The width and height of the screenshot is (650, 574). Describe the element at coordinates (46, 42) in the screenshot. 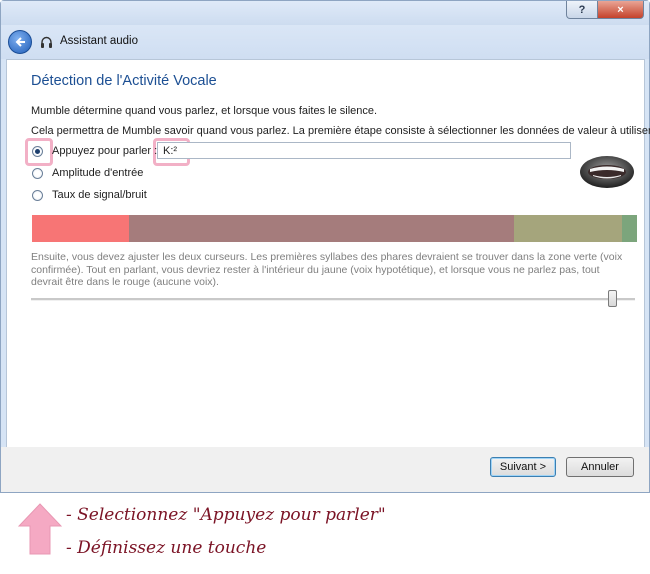

I see `headphones-icon` at that location.